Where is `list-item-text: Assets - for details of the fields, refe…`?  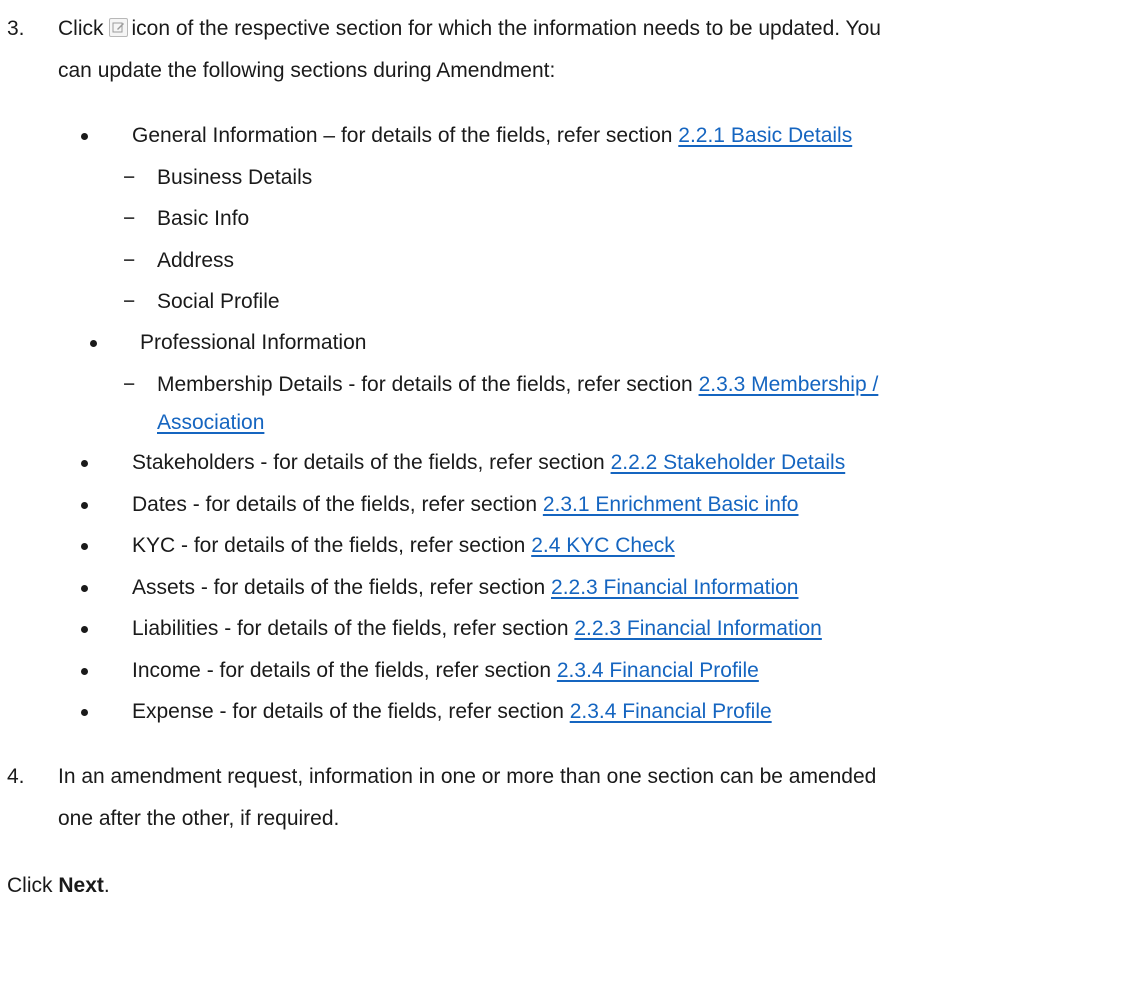
list-item-text: Assets - for details of the fields, refe… is located at coordinates (342, 587).